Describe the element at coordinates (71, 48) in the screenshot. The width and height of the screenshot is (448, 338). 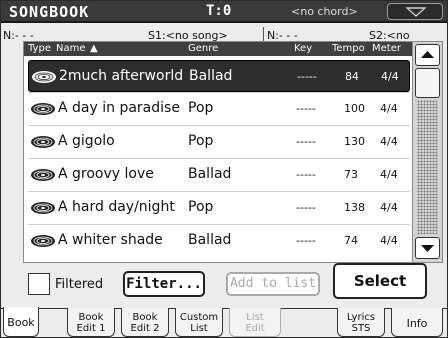
I see `column-name: Name` at that location.